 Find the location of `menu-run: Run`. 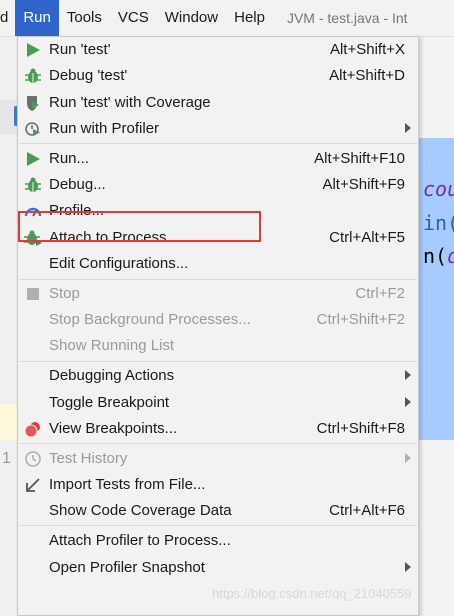

menu-run: Run is located at coordinates (37, 18).